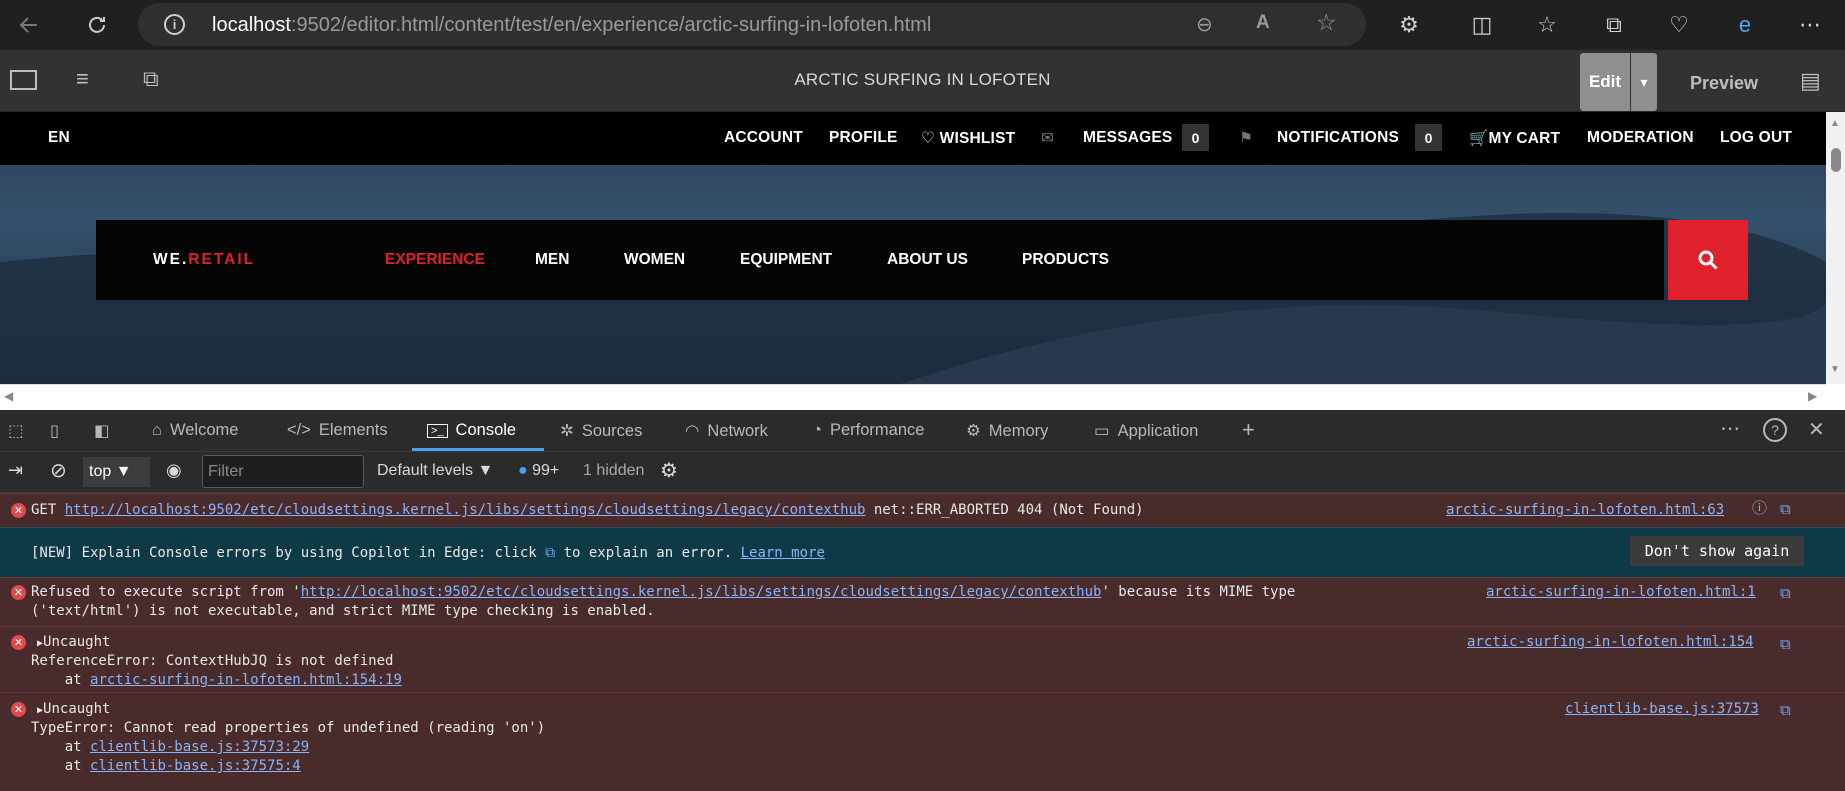 The image size is (1845, 791). What do you see at coordinates (59, 138) in the screenshot?
I see `language-selector: EN` at bounding box center [59, 138].